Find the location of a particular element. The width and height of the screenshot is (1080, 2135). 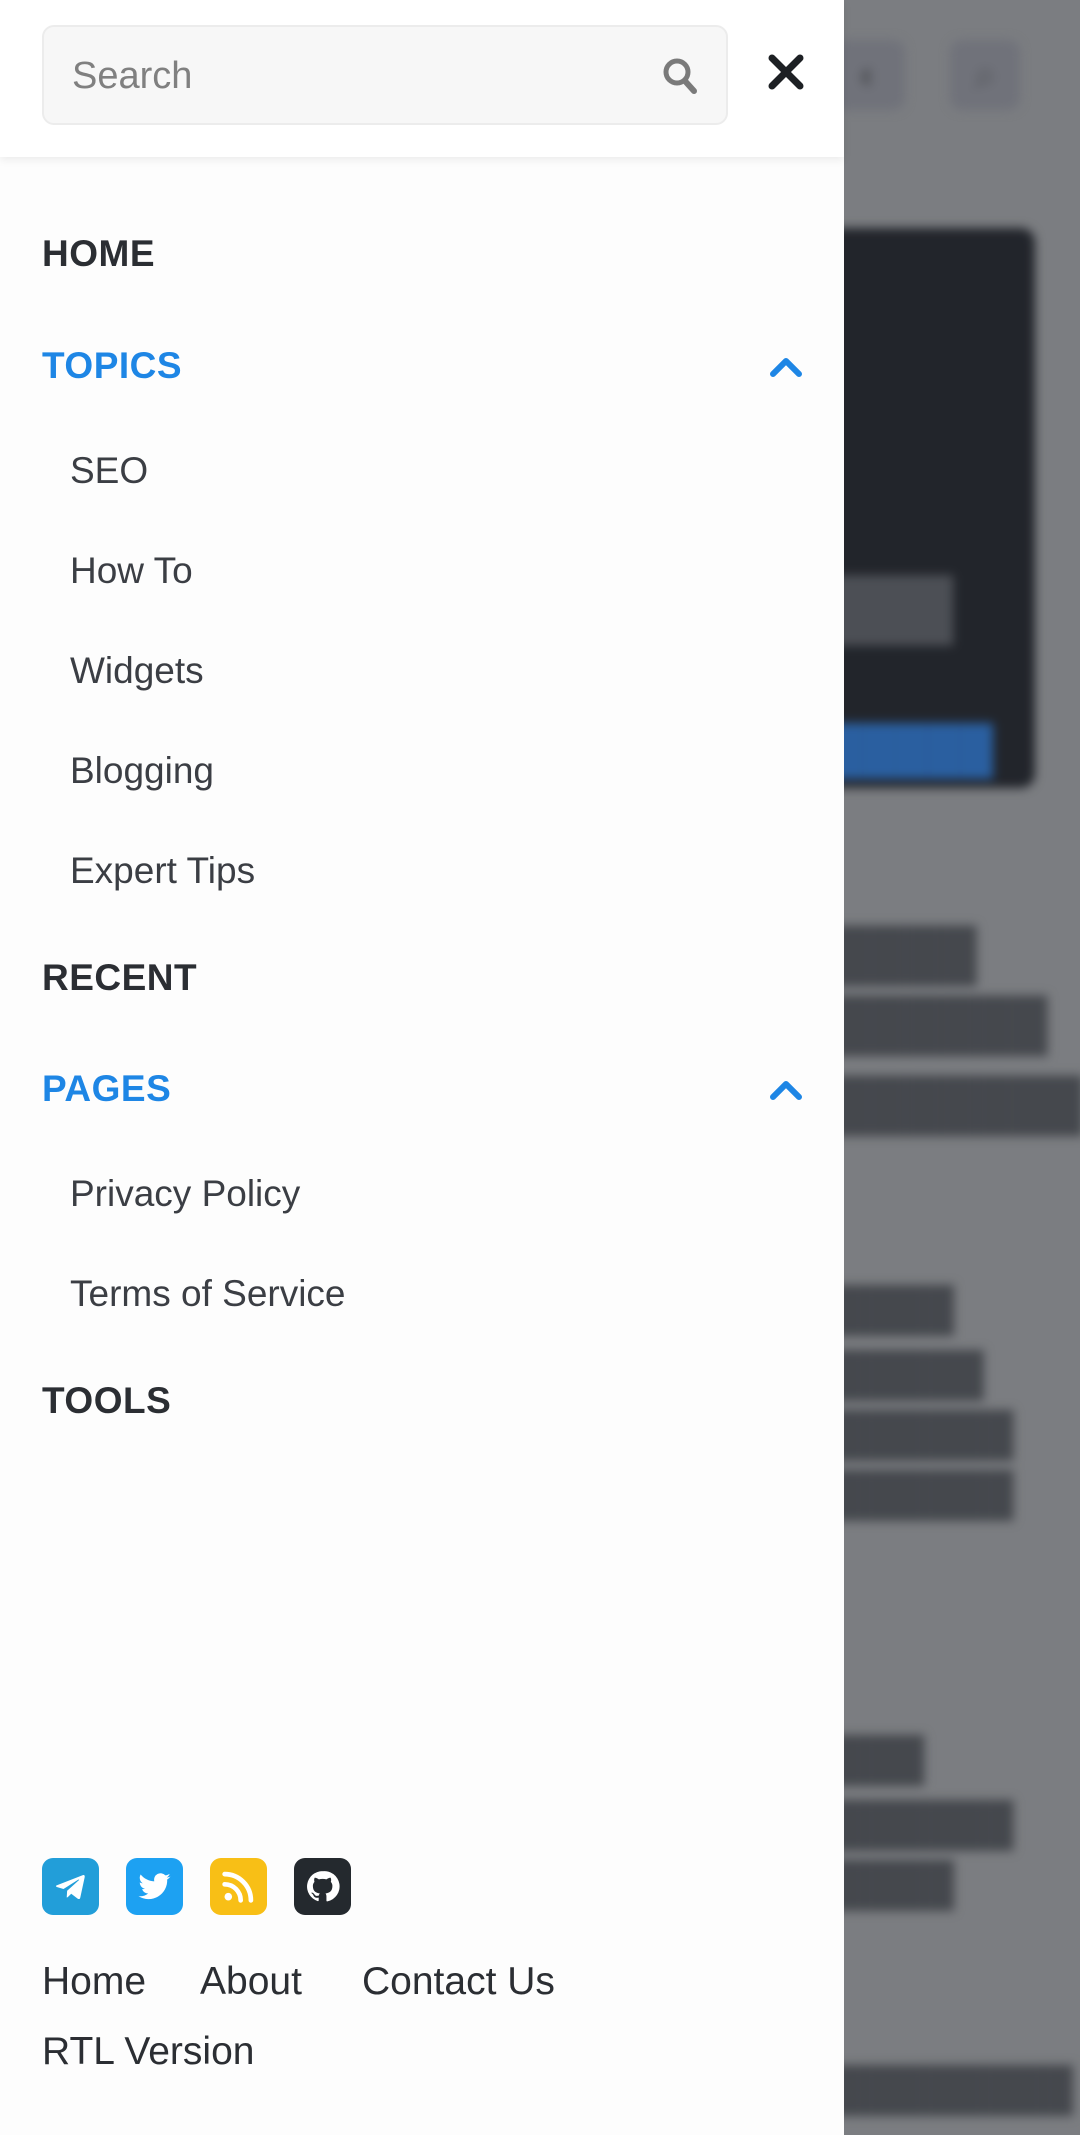

nav-tools: TOOLS is located at coordinates (106, 1401).